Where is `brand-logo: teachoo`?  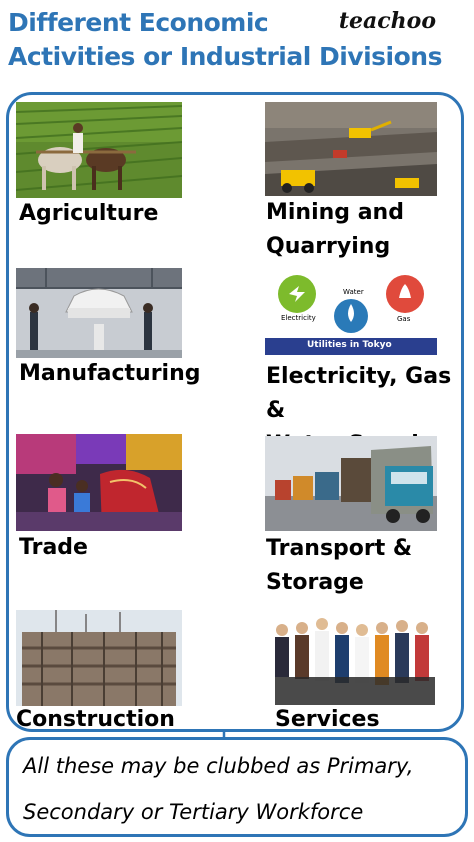 brand-logo: teachoo is located at coordinates (387, 21).